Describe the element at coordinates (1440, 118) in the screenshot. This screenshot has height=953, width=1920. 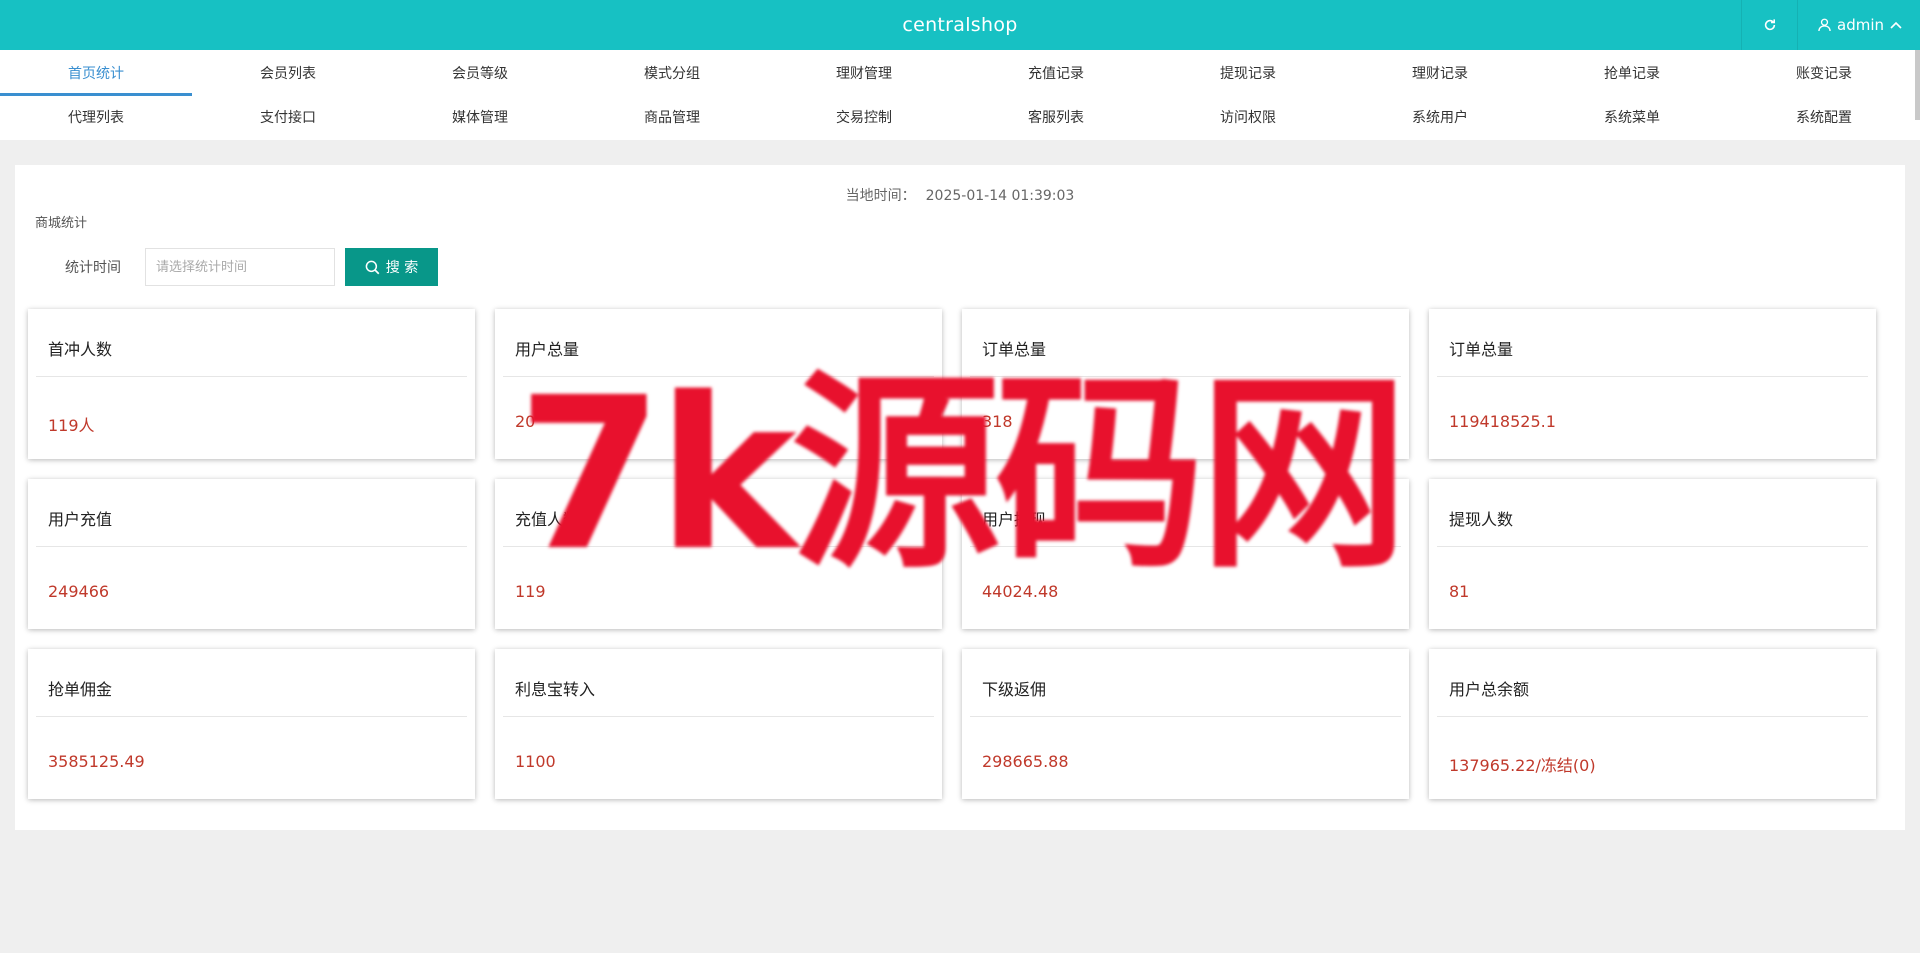
I see `menu-item: 系统用户` at that location.